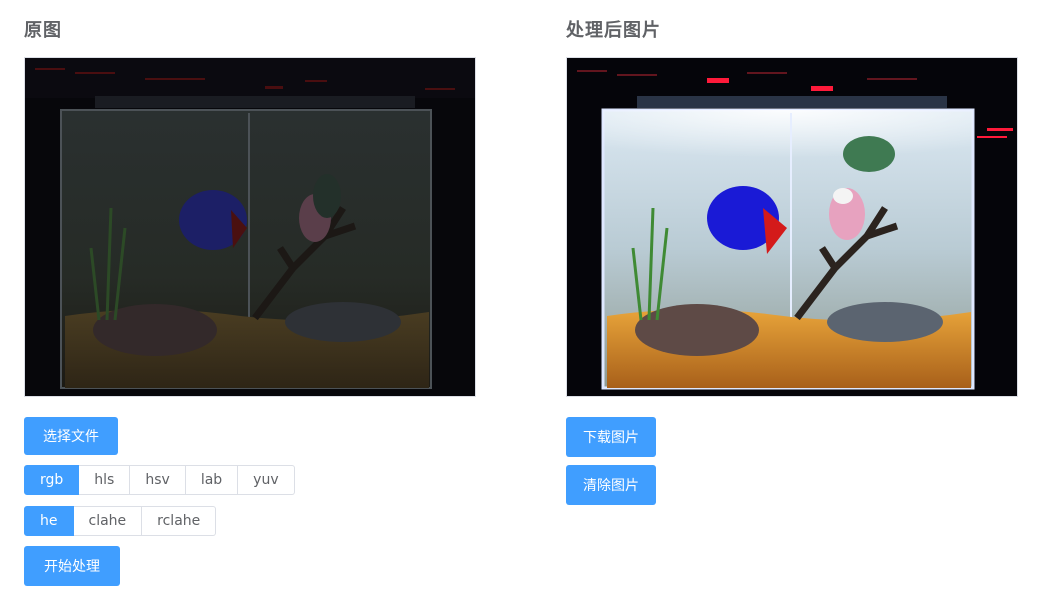 The height and width of the screenshot is (603, 1042). I want to click on method-radio-group: he clahe rclahe, so click(120, 521).